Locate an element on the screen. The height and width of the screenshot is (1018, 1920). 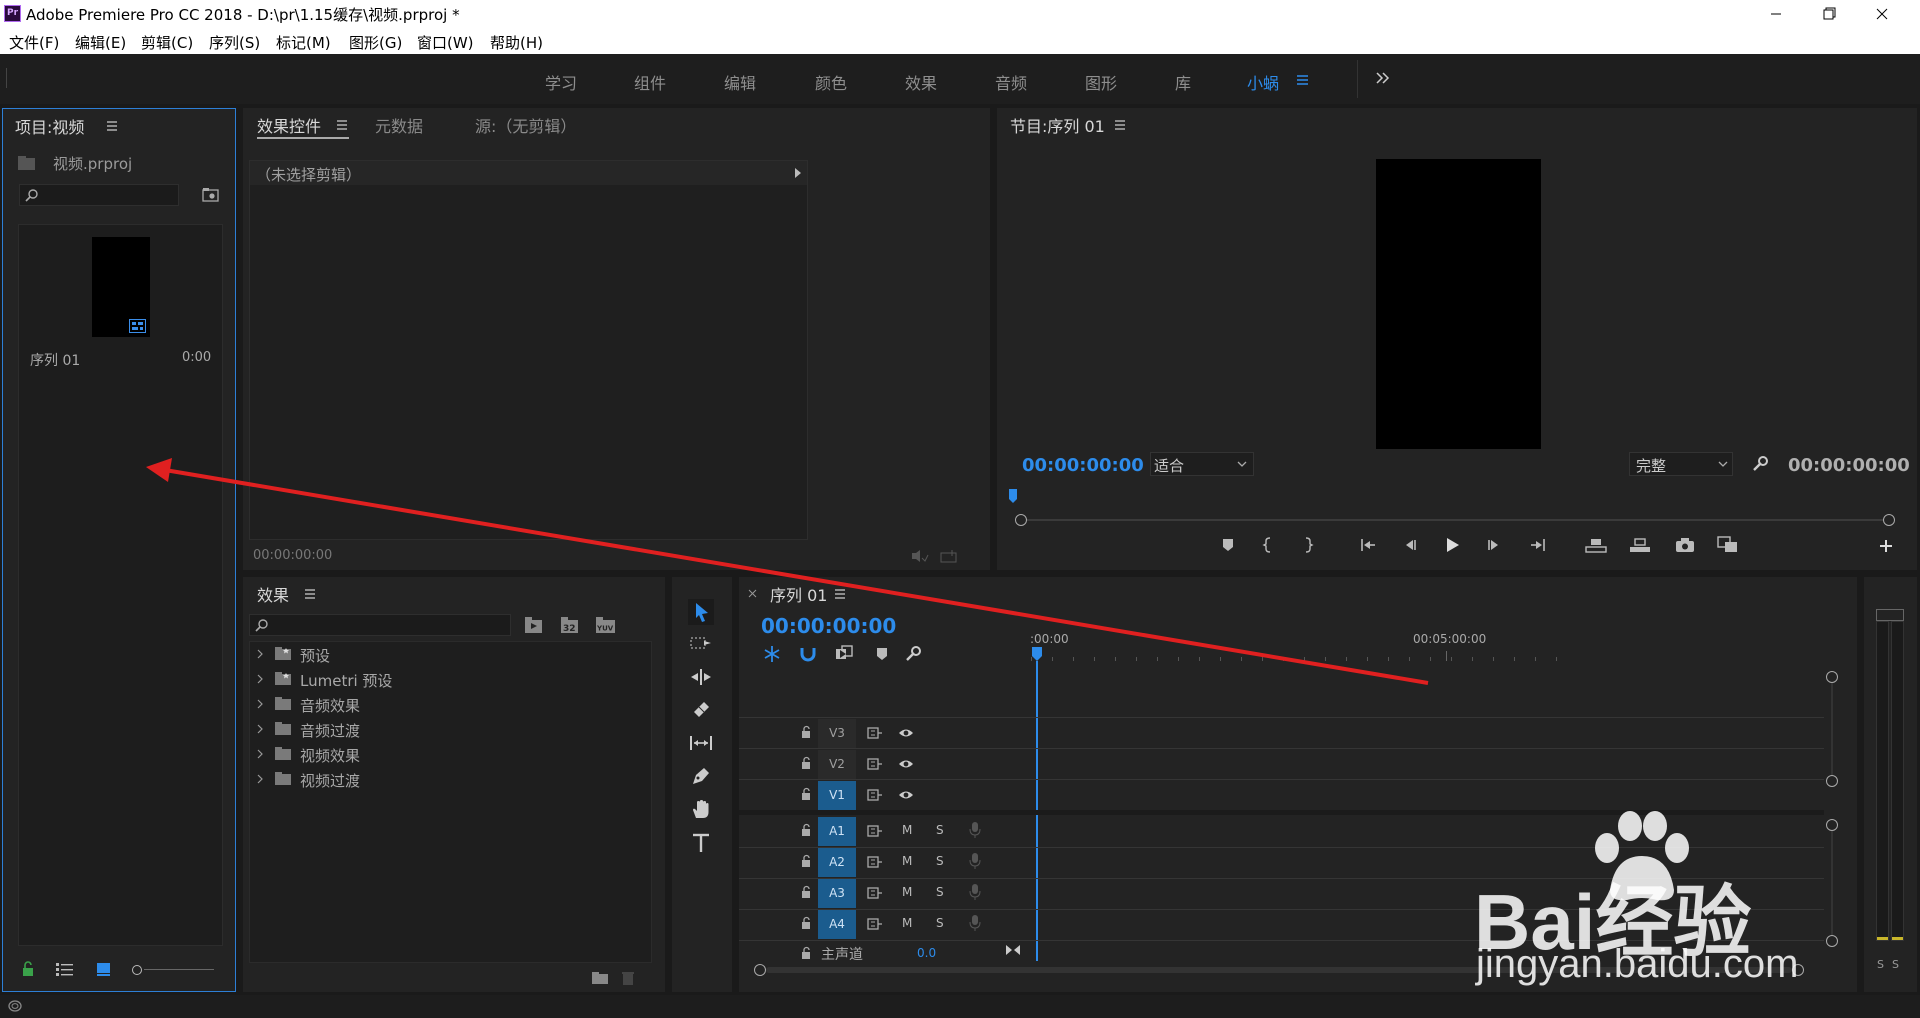
watermark-url: jingyan.baidu.com is located at coordinates (1637, 964).